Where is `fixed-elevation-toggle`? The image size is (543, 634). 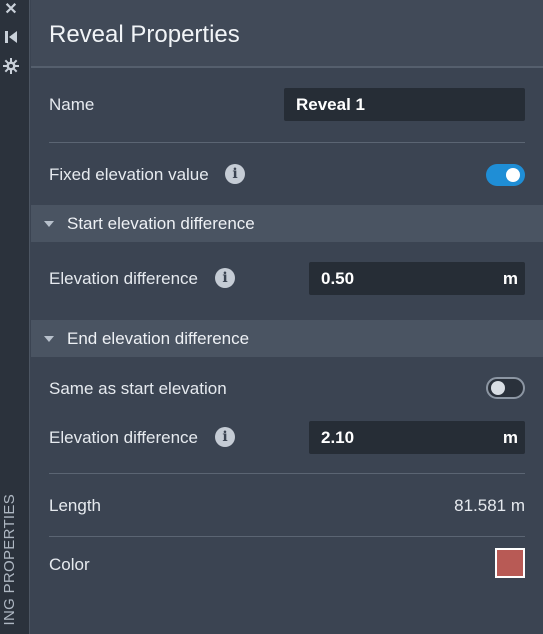 fixed-elevation-toggle is located at coordinates (505, 175).